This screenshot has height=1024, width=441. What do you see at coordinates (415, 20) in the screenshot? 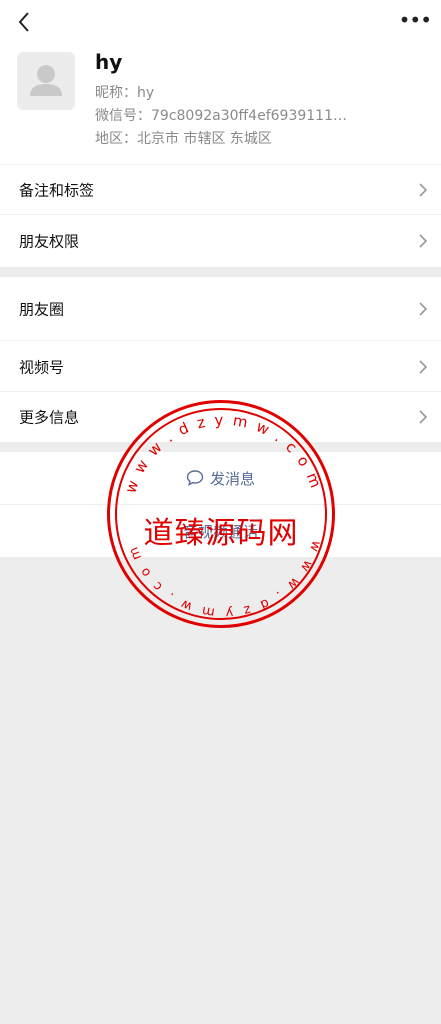
I see `more-dots-icon: •••` at bounding box center [415, 20].